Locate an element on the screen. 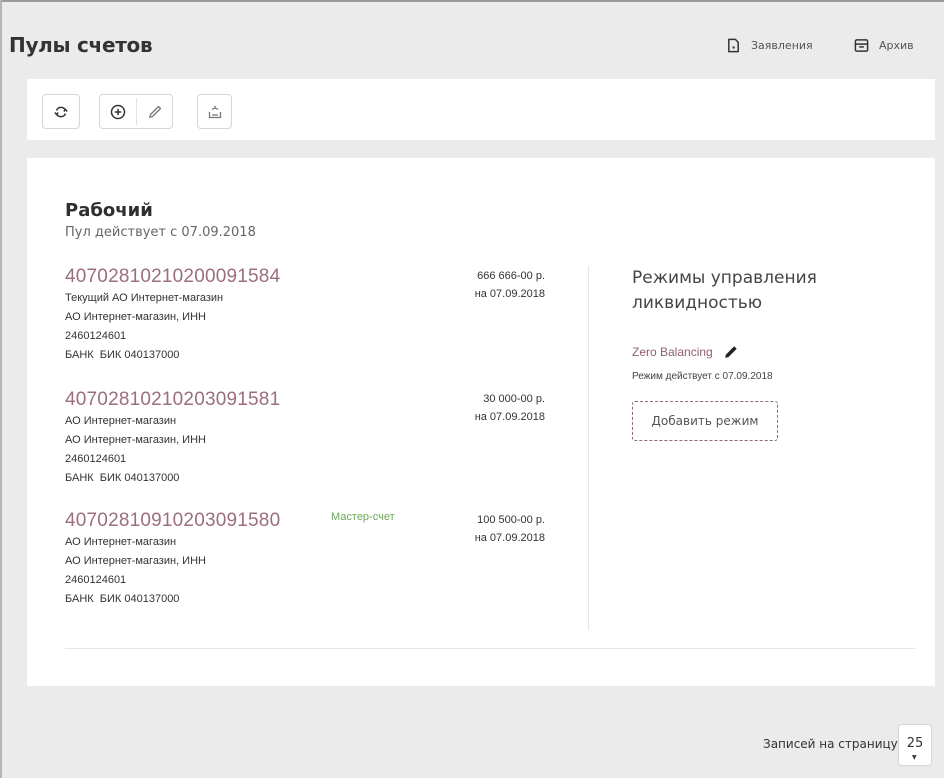 This screenshot has height=778, width=944. mode-since: Режим действует с 07.09.2018 is located at coordinates (702, 376).